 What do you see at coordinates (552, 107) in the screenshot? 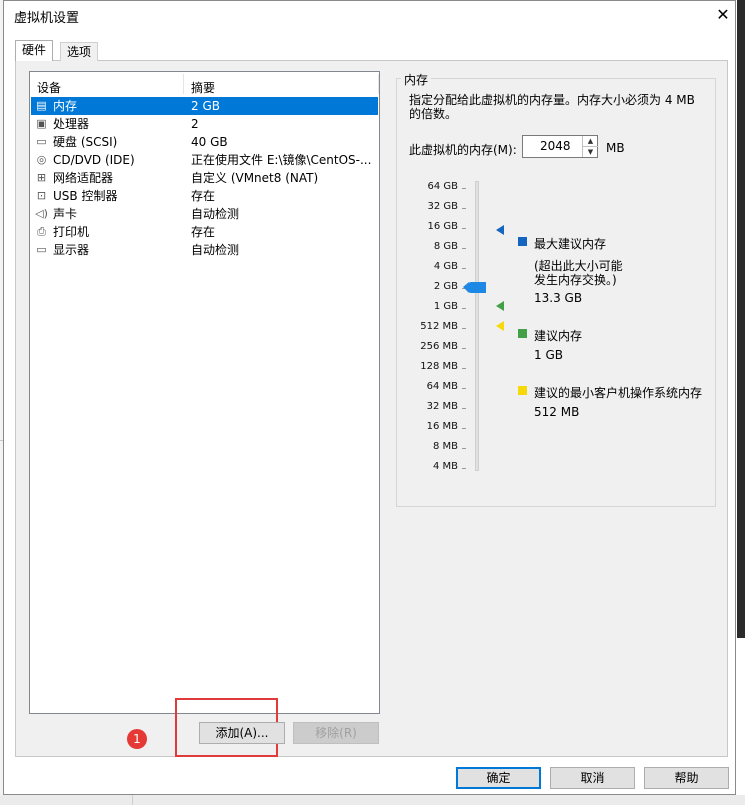
I see `memory-description: 指定分配给此虚拟机的内存量。内存大小必须为 4 MB 的倍数。` at bounding box center [552, 107].